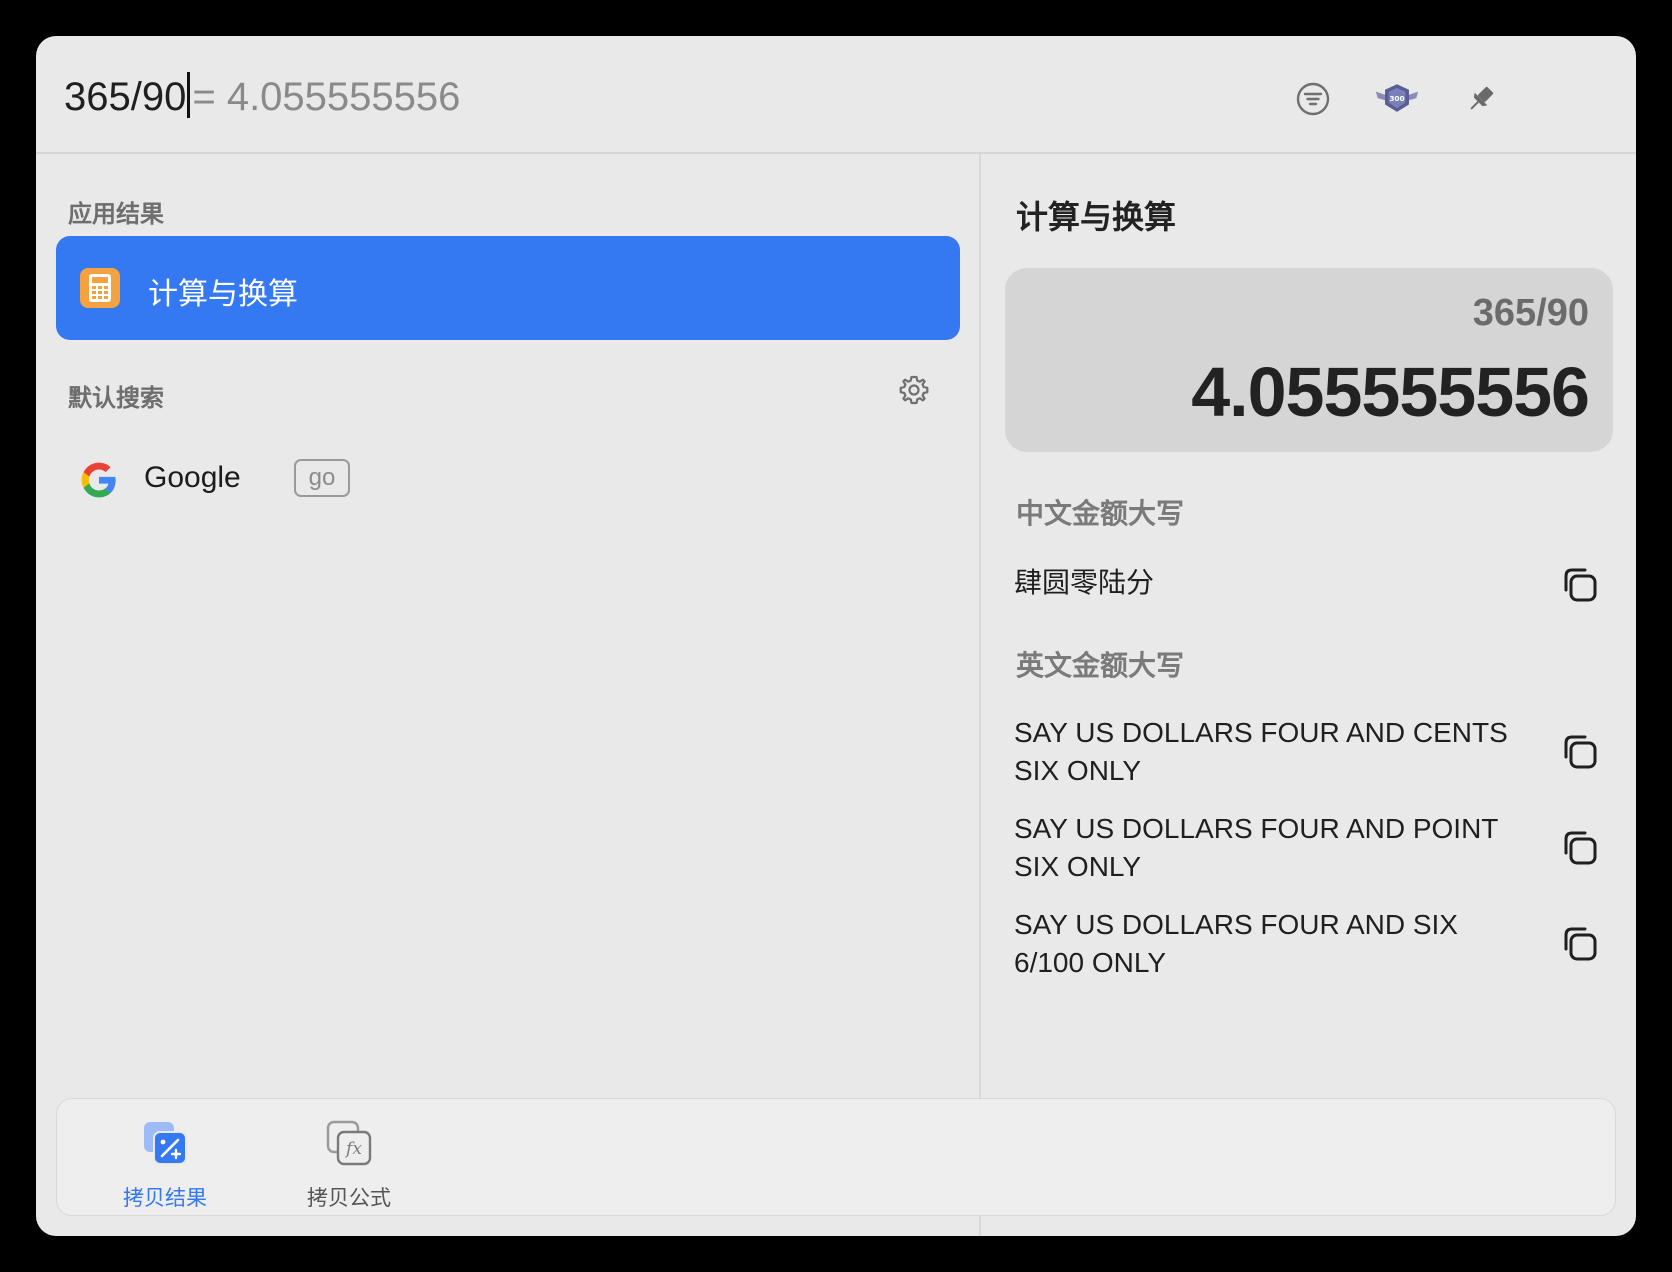  Describe the element at coordinates (1100, 665) in the screenshot. I see `en-amount-label: 英文金额大写` at that location.